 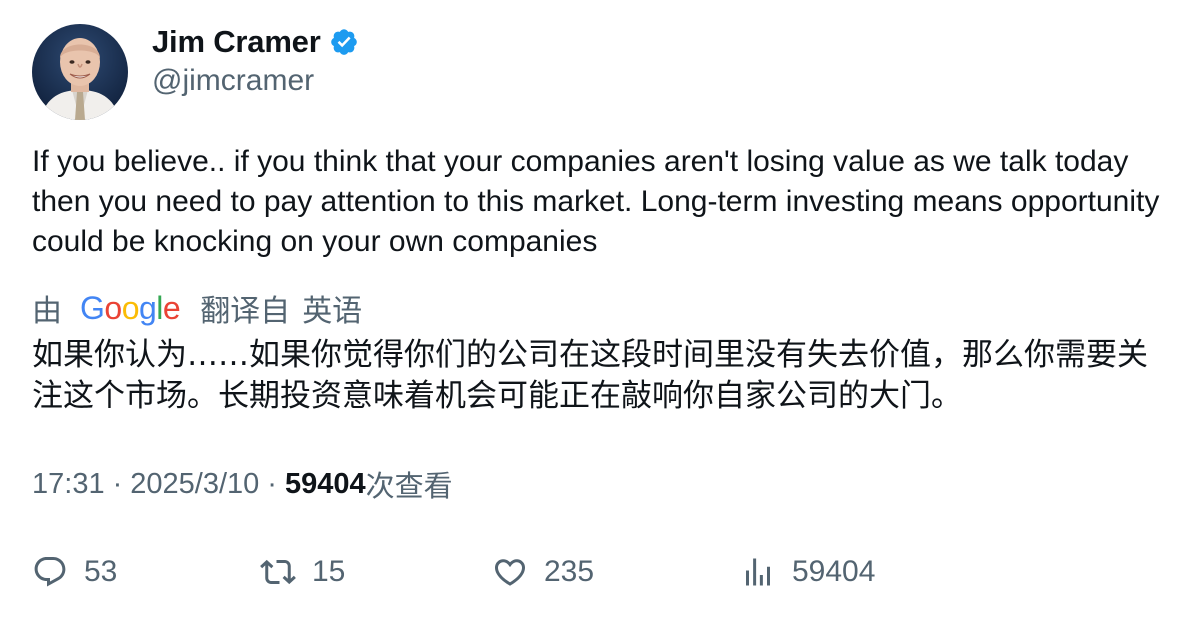 I want to click on like-button: 235, so click(x=543, y=572).